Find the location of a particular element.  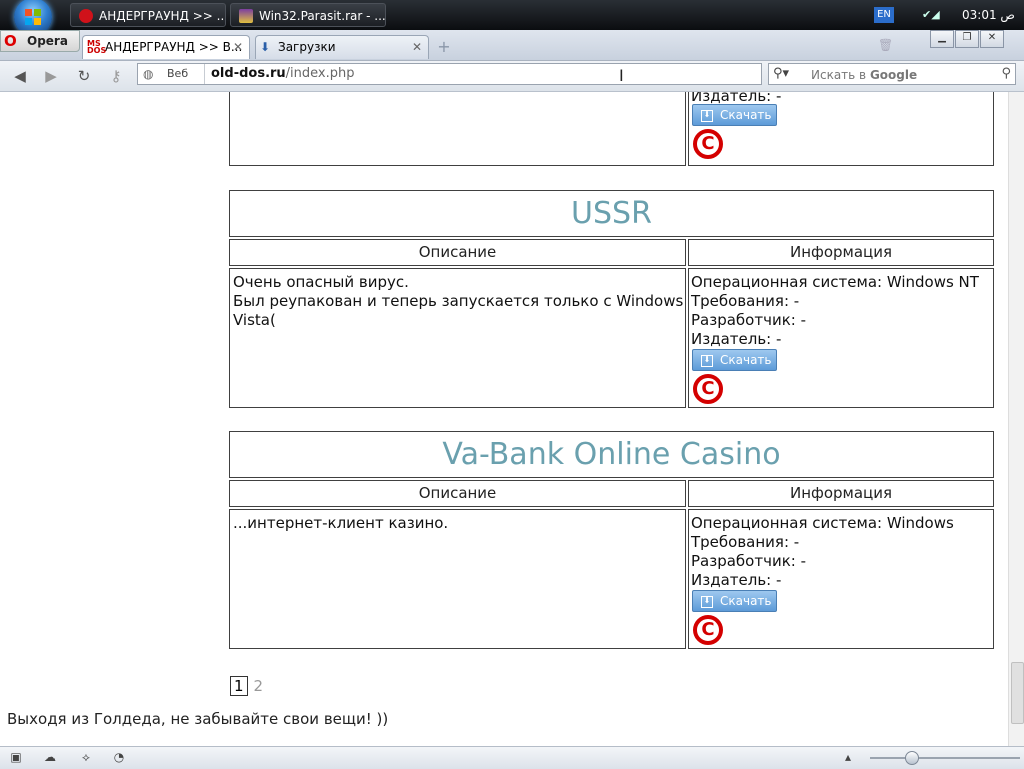

os-line: Операционная система: Windows is located at coordinates (822, 523).